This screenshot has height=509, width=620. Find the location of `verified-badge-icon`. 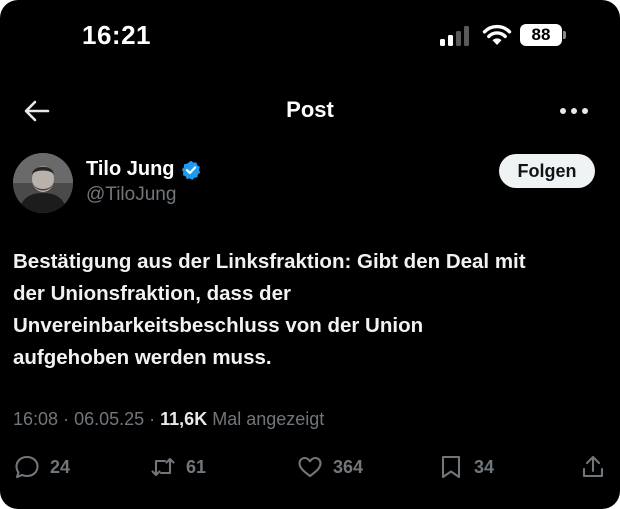

verified-badge-icon is located at coordinates (190, 170).